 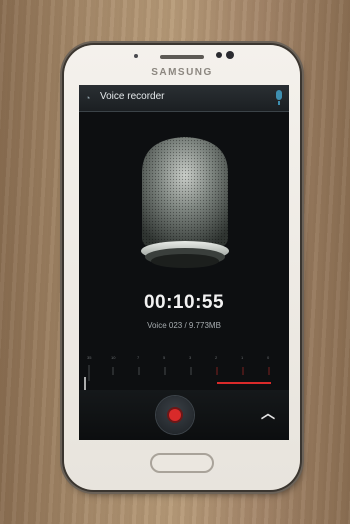 I want to click on record-icon, so click(x=175, y=415).